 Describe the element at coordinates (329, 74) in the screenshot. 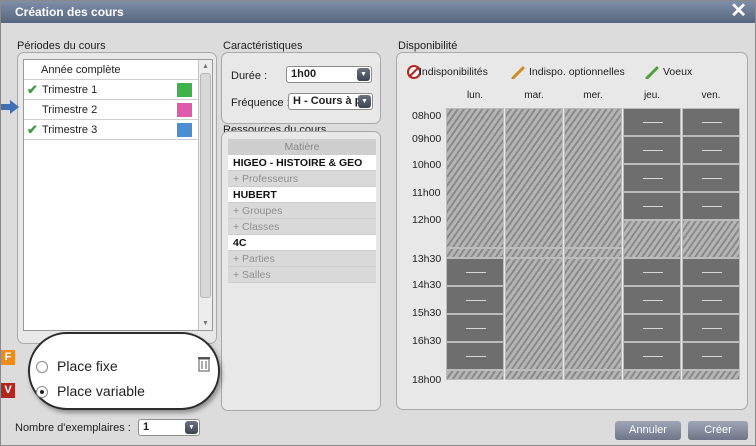

I see `duration-select: 1h00 ▼` at that location.